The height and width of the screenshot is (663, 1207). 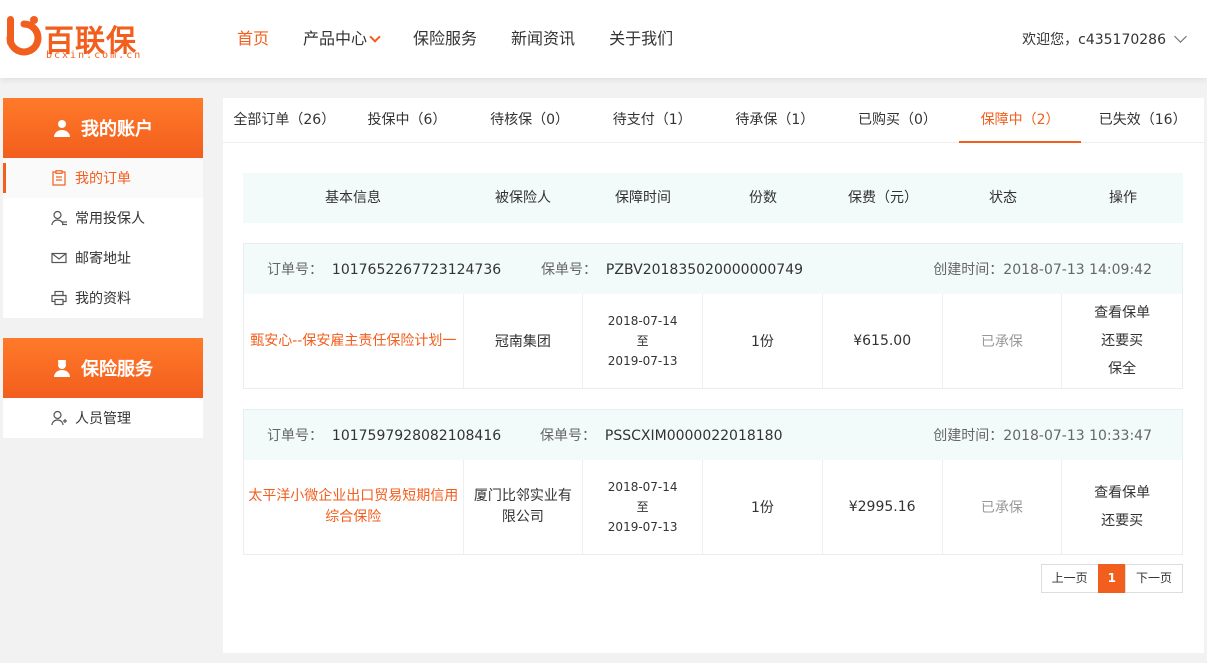 What do you see at coordinates (1153, 578) in the screenshot?
I see `next-page-button: 下一页` at bounding box center [1153, 578].